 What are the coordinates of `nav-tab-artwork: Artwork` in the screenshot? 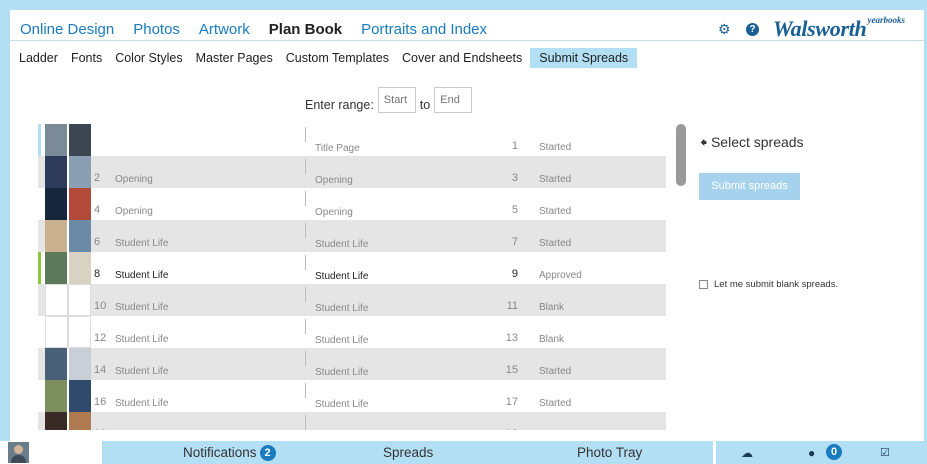 It's located at (224, 29).